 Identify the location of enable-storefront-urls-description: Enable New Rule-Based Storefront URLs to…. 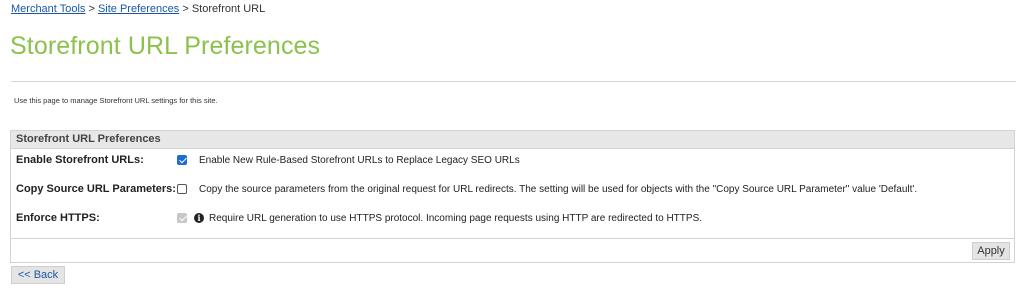
(359, 160).